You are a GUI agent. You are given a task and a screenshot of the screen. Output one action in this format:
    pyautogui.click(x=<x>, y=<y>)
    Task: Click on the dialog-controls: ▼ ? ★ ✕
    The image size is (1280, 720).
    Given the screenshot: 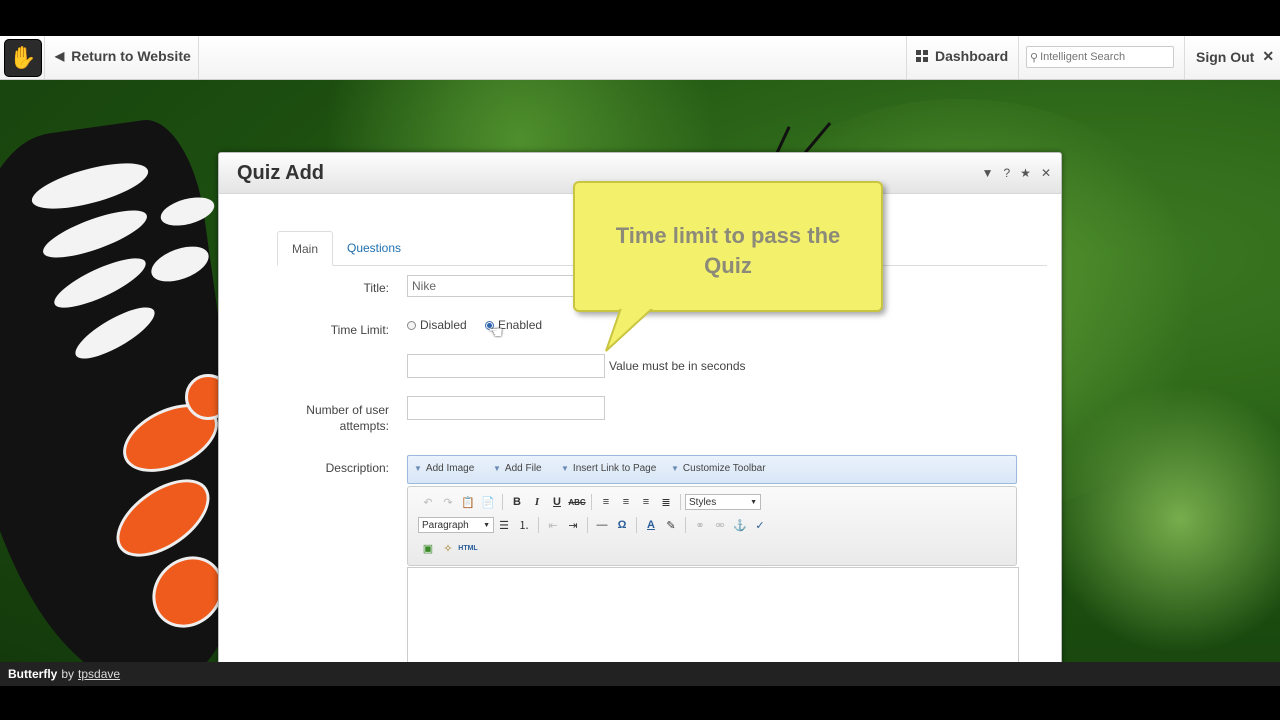 What is the action you would take?
    pyautogui.click(x=1016, y=173)
    